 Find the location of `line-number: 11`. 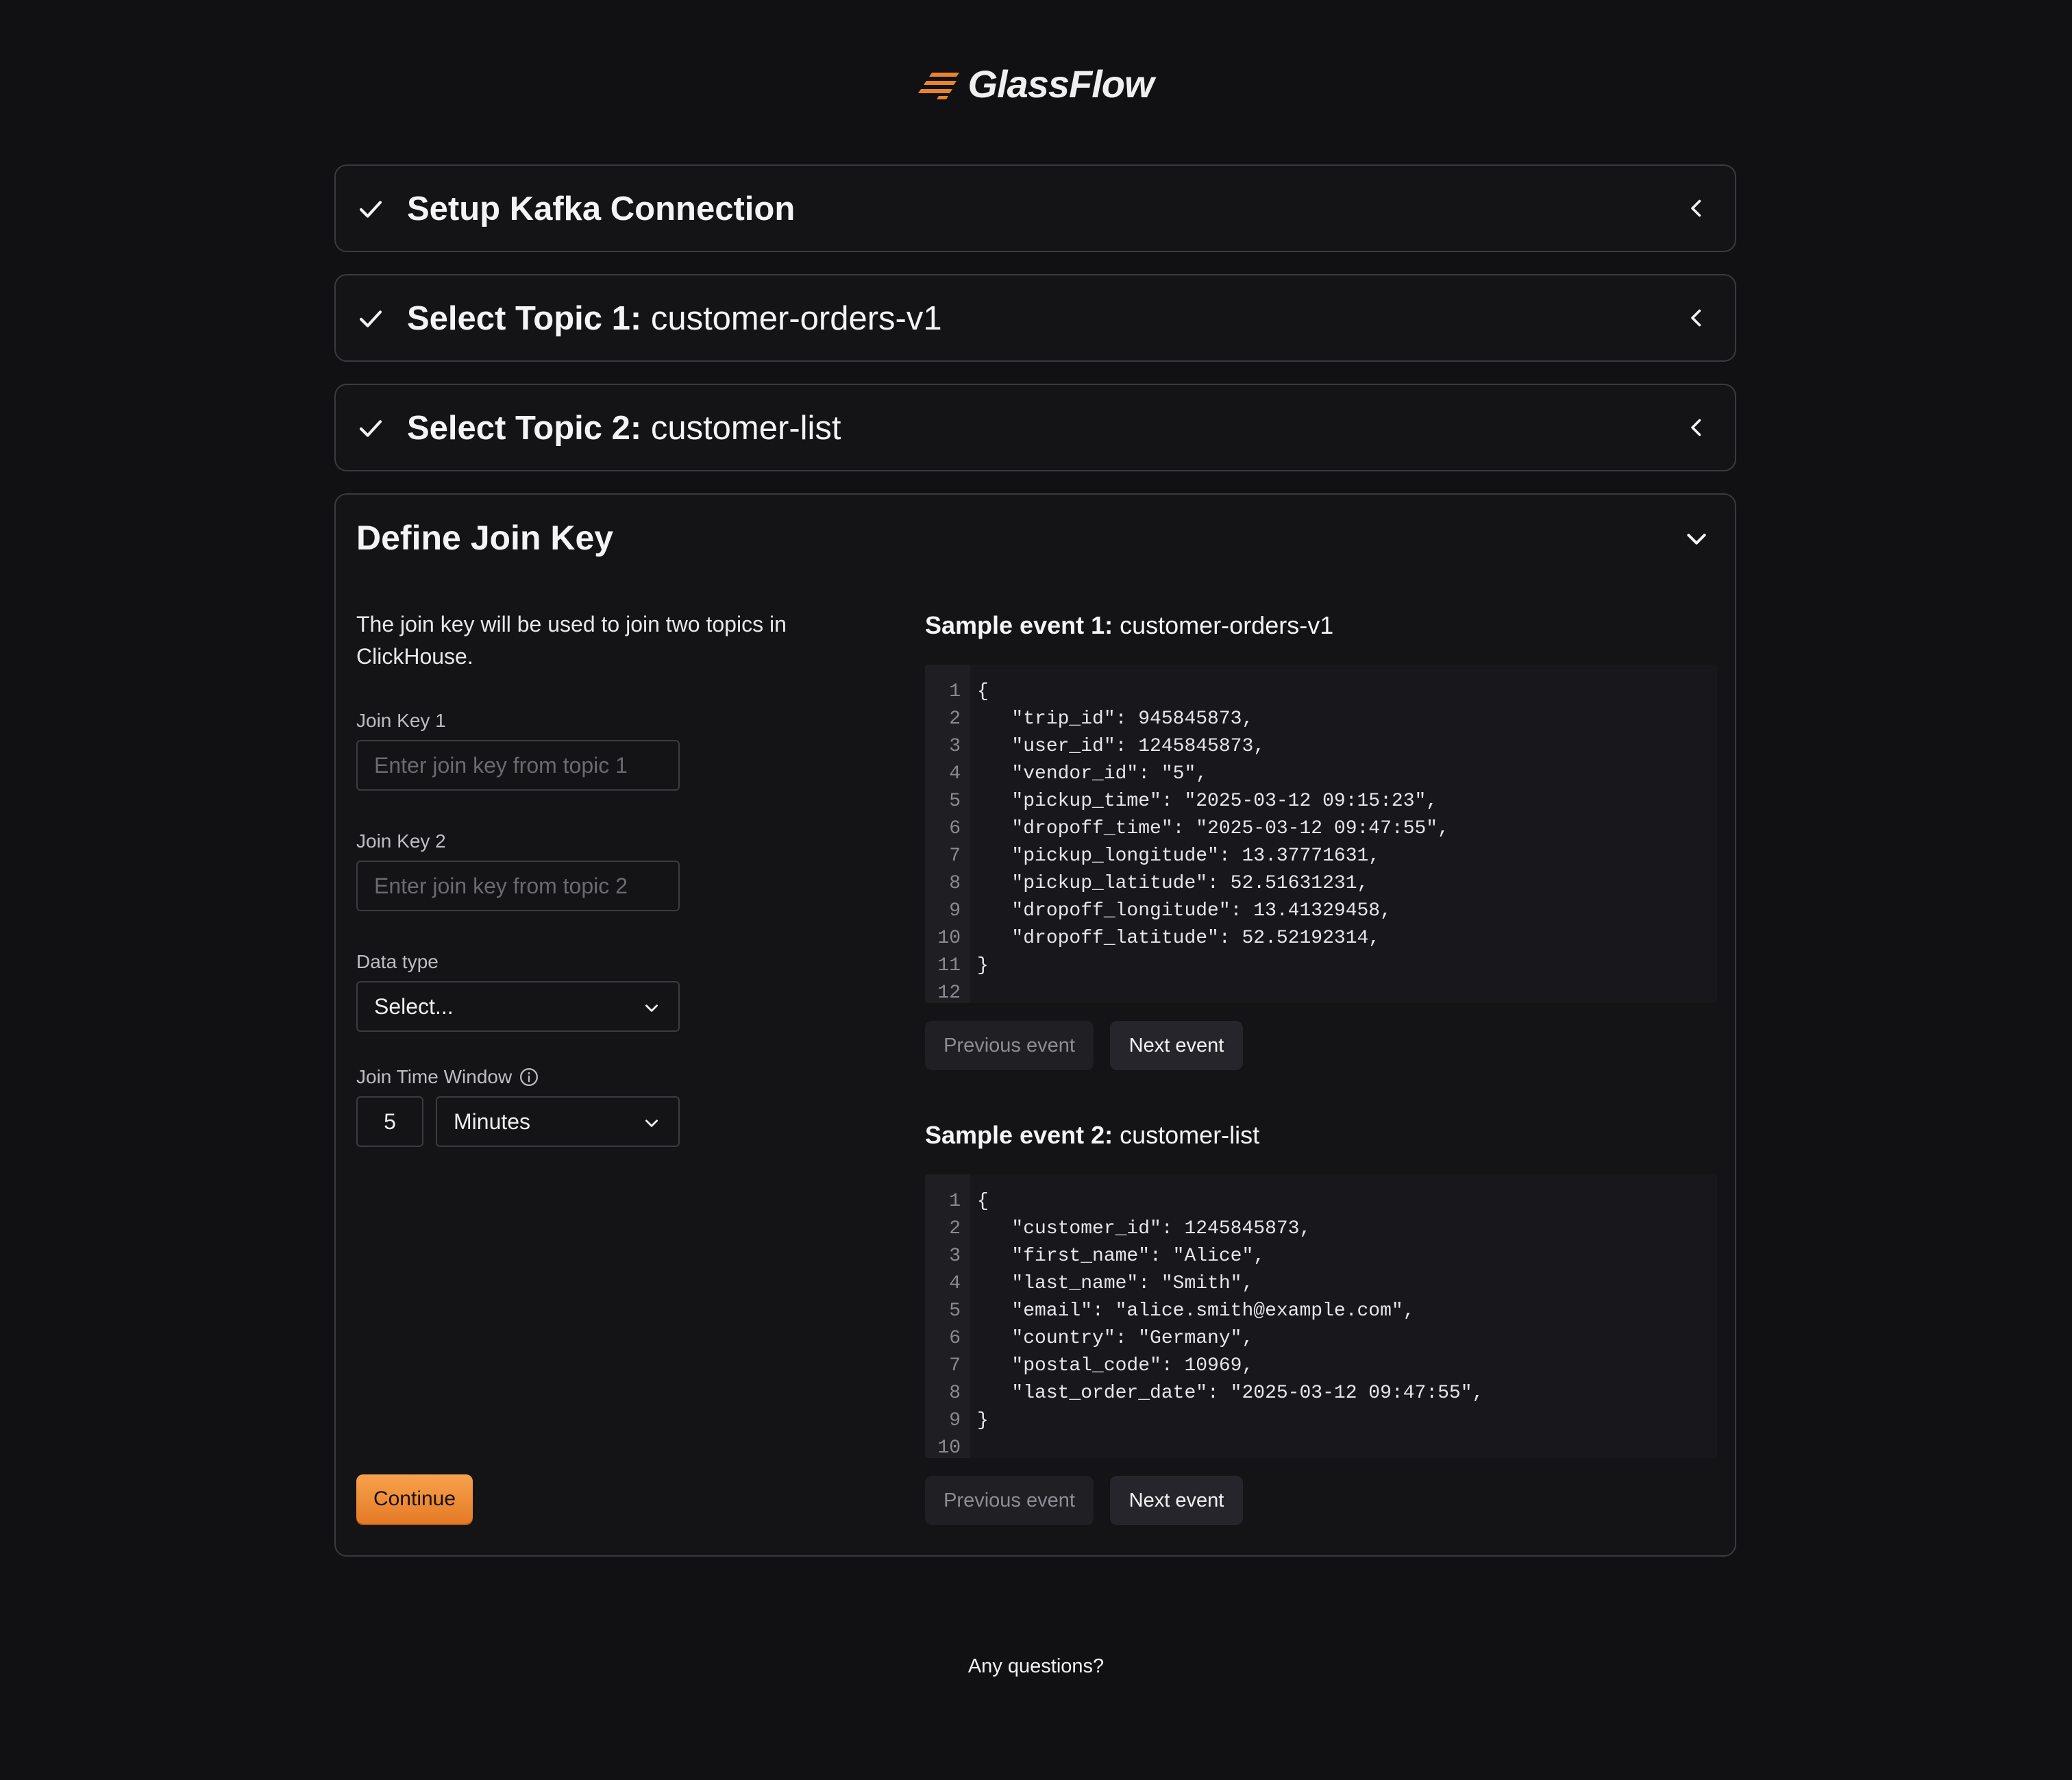

line-number: 11 is located at coordinates (949, 965).